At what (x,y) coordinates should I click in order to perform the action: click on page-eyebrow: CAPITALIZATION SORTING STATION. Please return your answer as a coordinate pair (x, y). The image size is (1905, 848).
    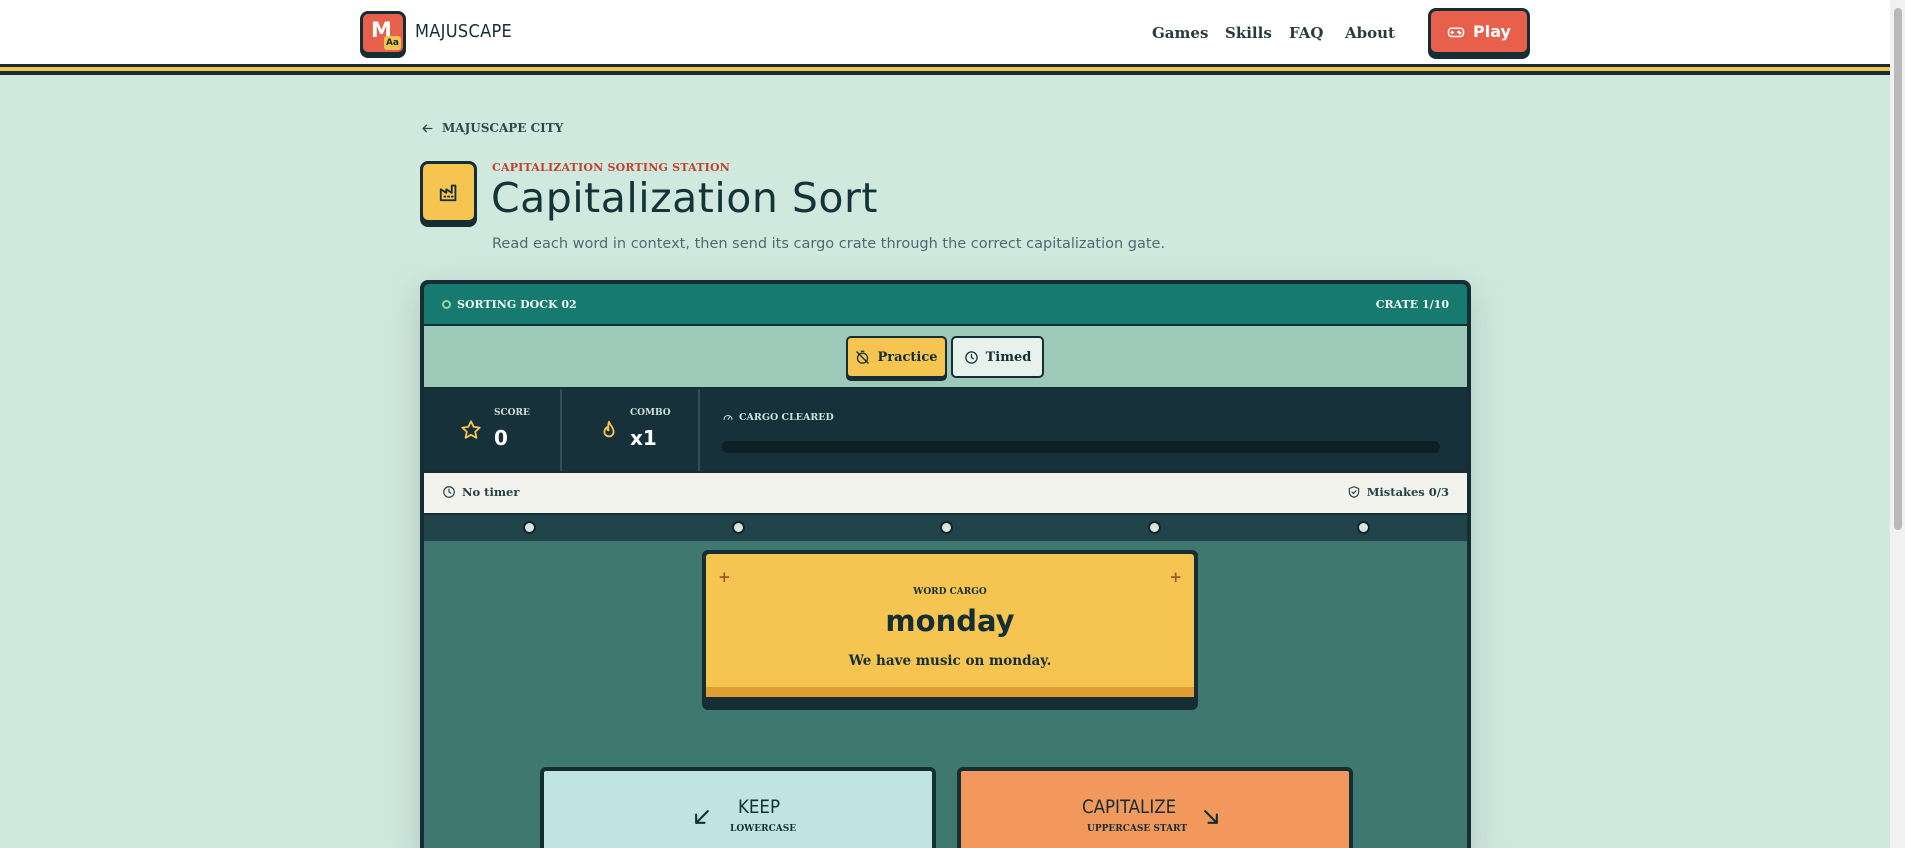
    Looking at the image, I should click on (611, 167).